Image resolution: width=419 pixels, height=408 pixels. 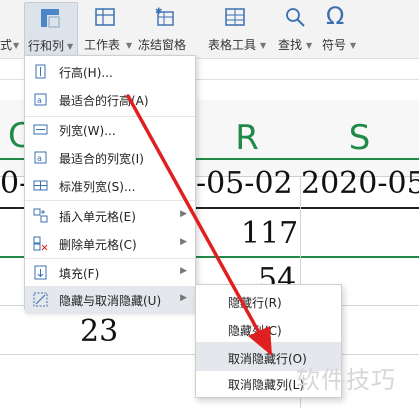 I want to click on menu-item-delete-cells: 删除单元格(C) ▶, so click(x=110, y=244).